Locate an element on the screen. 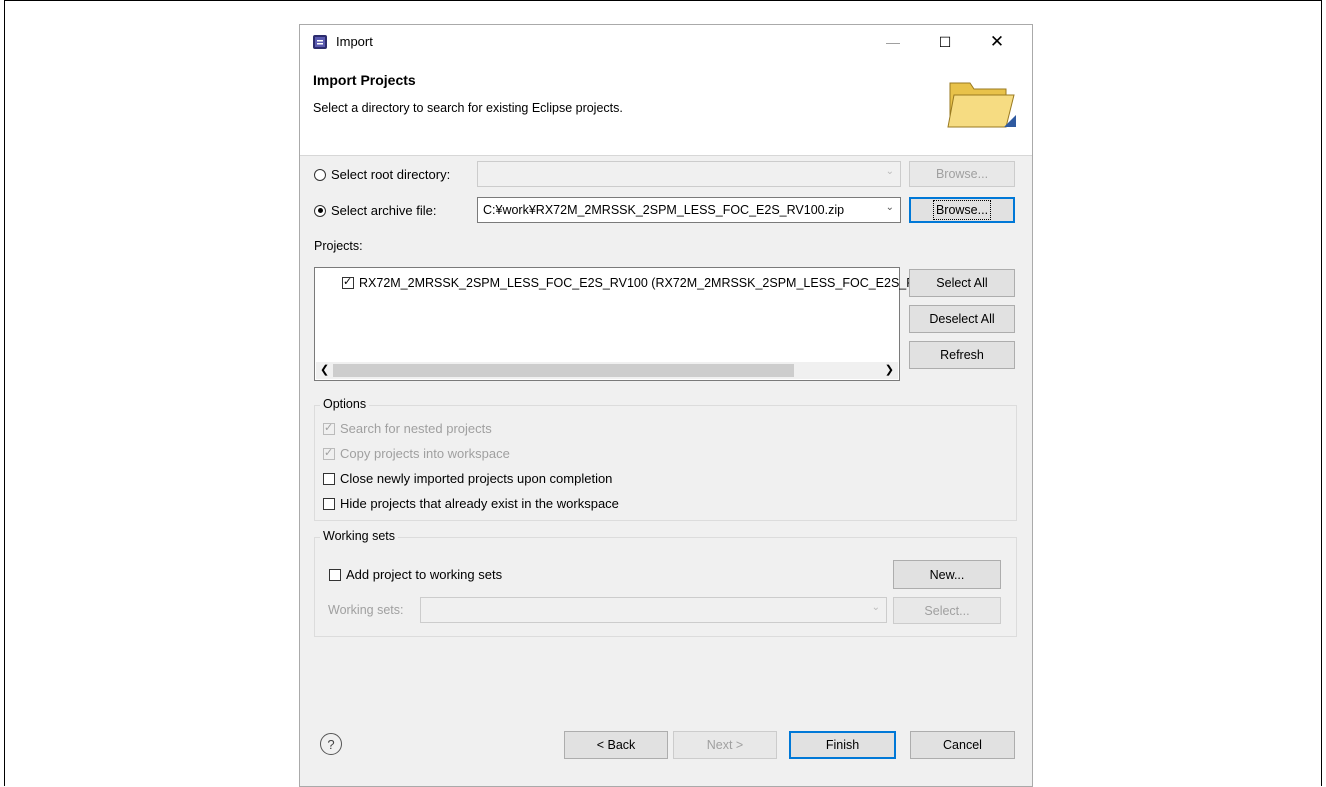  cancel-label: Cancel is located at coordinates (962, 745).